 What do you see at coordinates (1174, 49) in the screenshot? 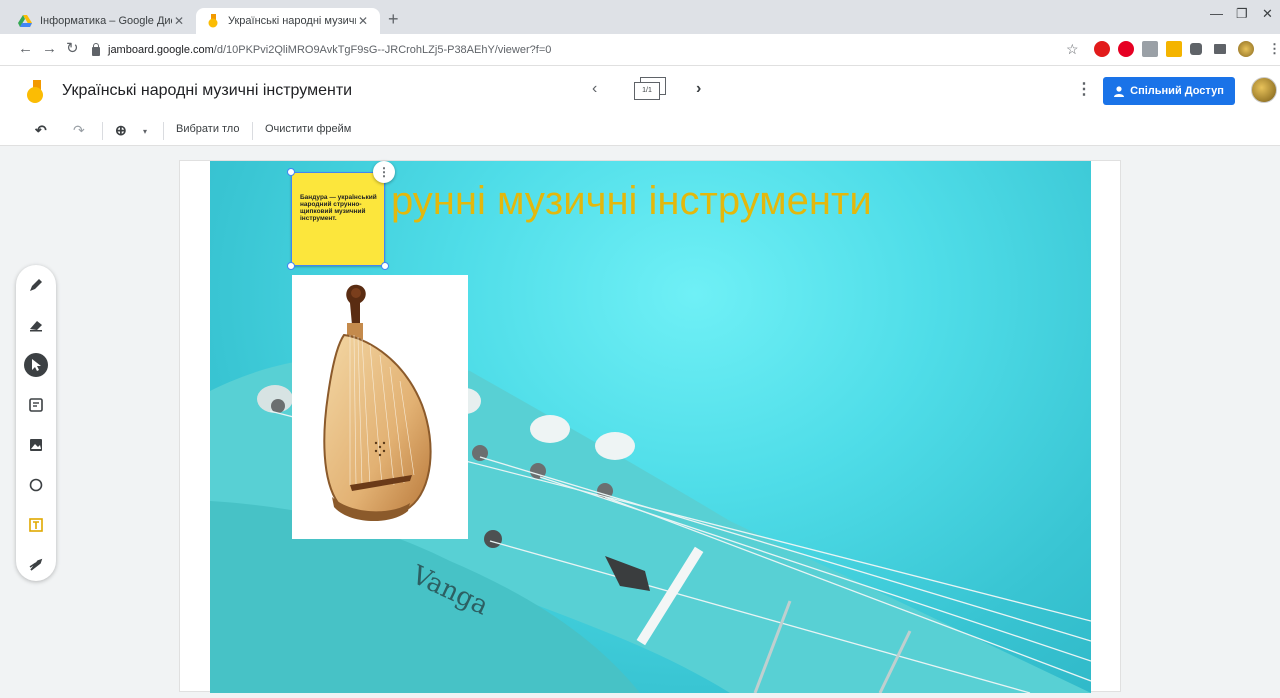
I see `bookmark-extension-icon` at bounding box center [1174, 49].